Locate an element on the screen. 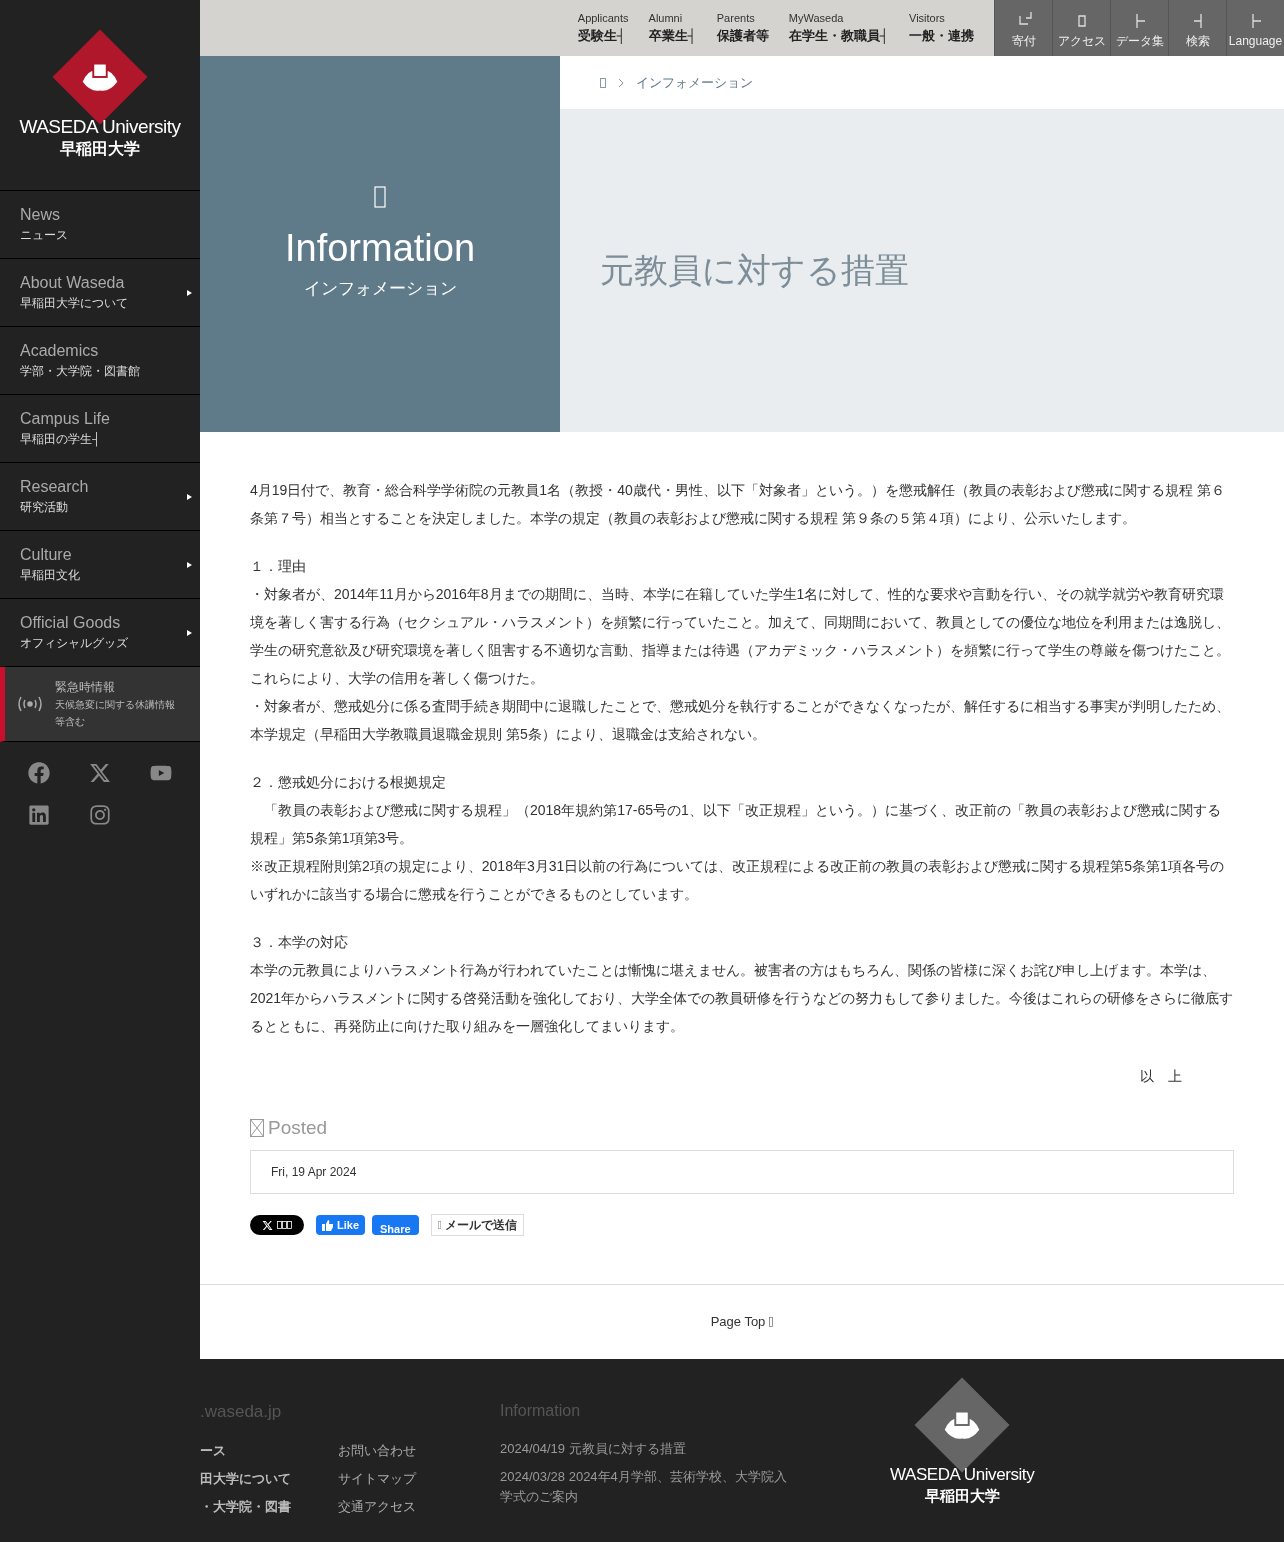 This screenshot has height=1542, width=1284. audience-link: MyWaseda 在学生・教職員┤ is located at coordinates (838, 28).